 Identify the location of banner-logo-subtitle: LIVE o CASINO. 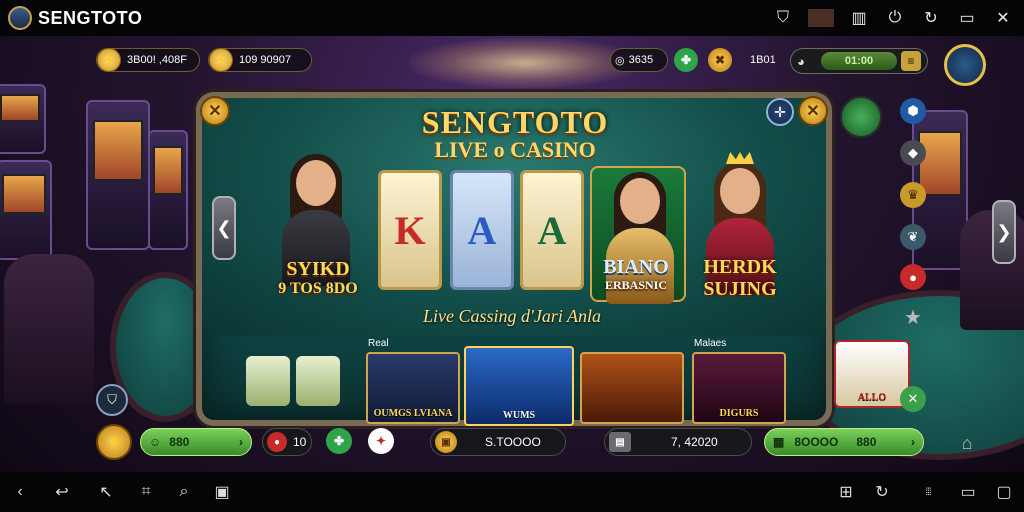
(515, 149).